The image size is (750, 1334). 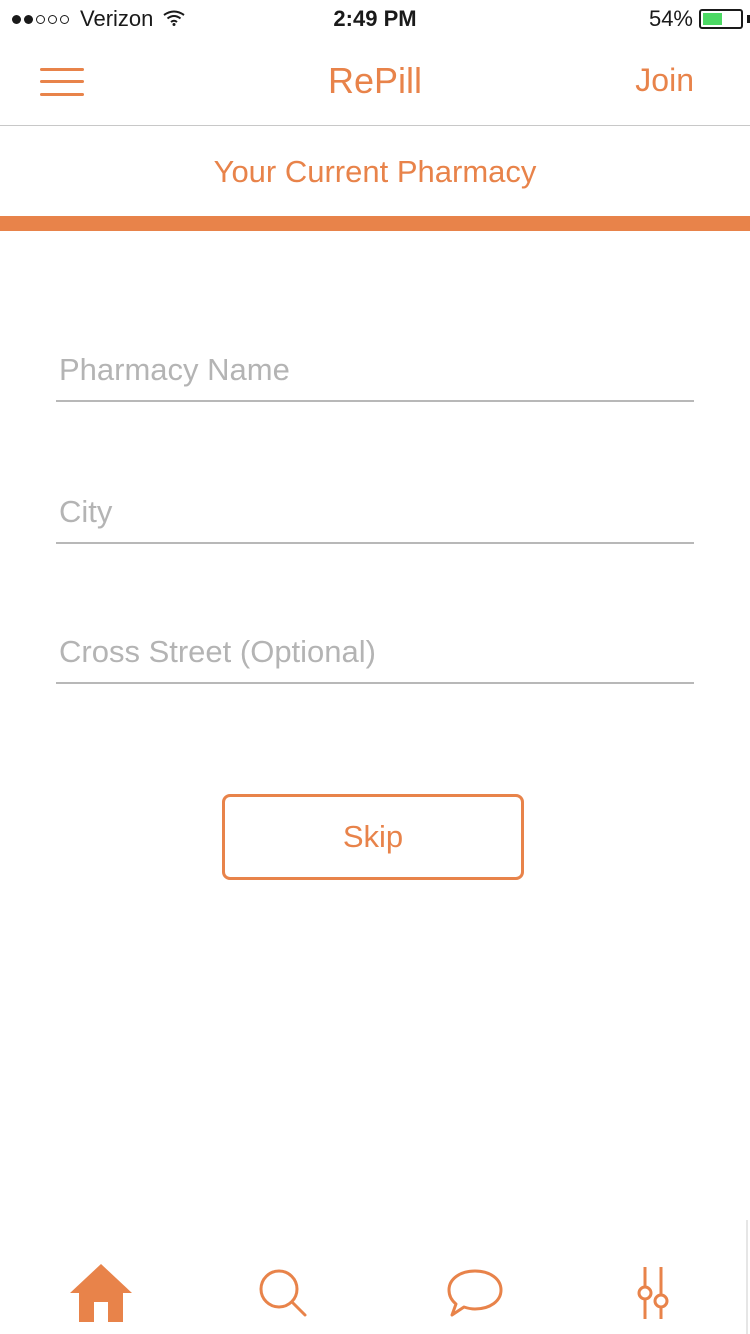 I want to click on home-icon, so click(x=101, y=1295).